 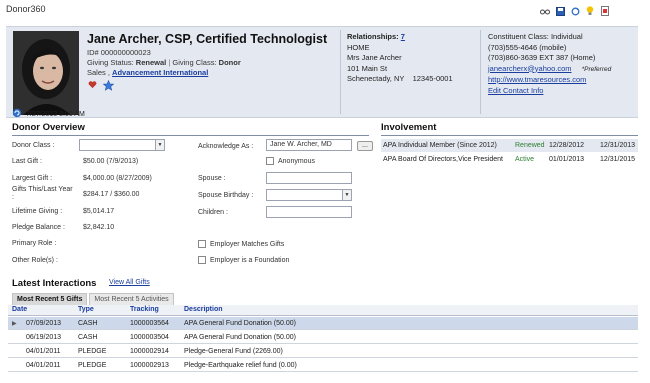 What do you see at coordinates (50, 299) in the screenshot?
I see `tab-recent-gifts: Most Recent 5 Gifts` at bounding box center [50, 299].